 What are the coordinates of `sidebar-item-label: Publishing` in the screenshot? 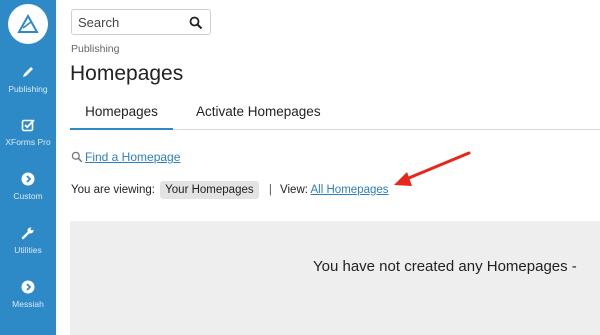 It's located at (28, 89).